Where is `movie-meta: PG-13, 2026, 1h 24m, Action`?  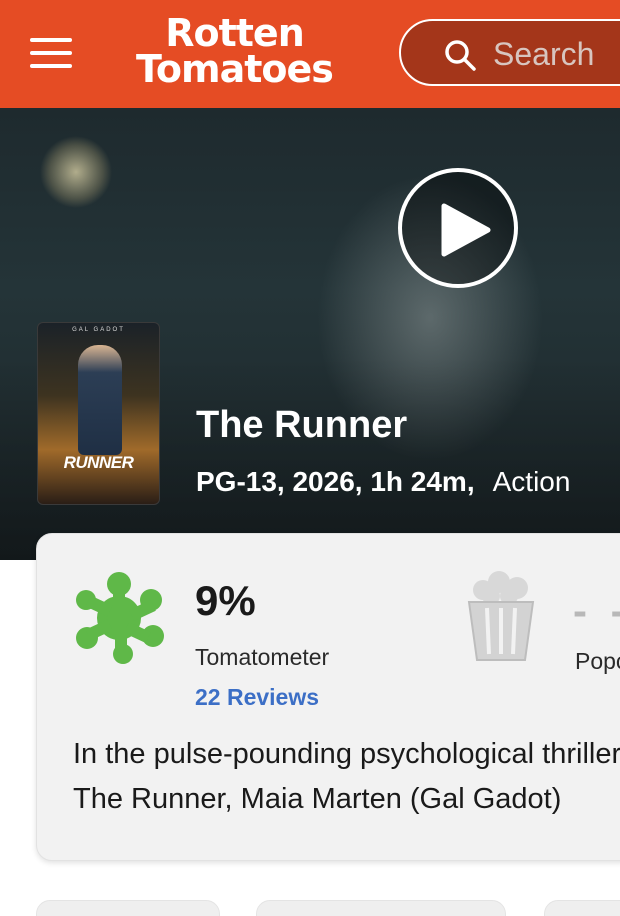 movie-meta: PG-13, 2026, 1h 24m, Action is located at coordinates (383, 482).